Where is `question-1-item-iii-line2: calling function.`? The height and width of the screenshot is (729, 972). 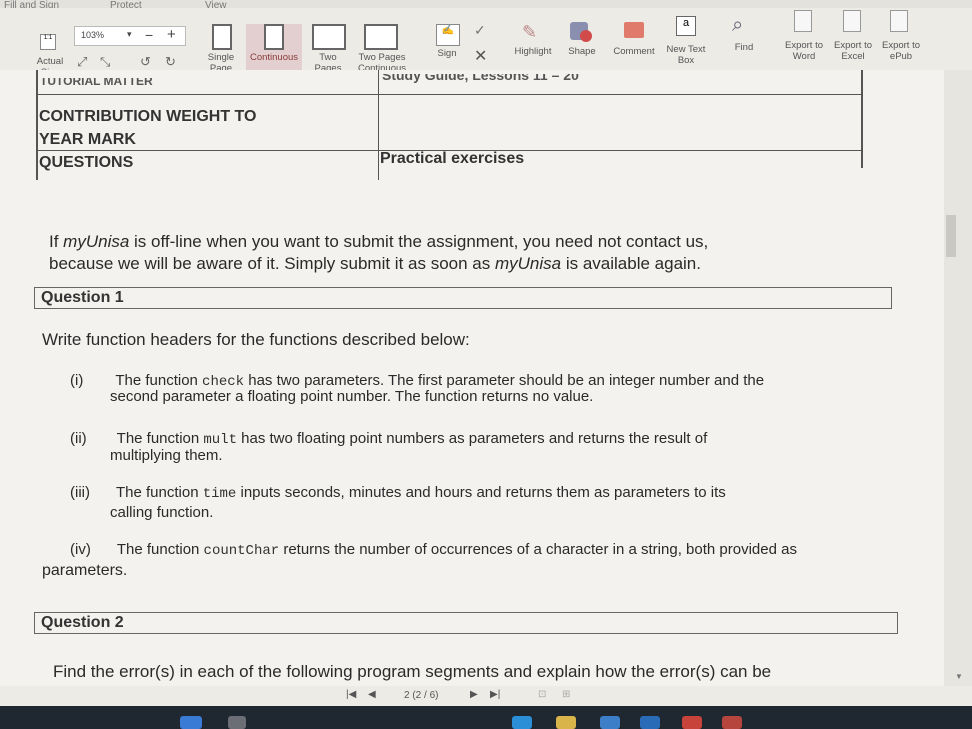 question-1-item-iii-line2: calling function. is located at coordinates (162, 512).